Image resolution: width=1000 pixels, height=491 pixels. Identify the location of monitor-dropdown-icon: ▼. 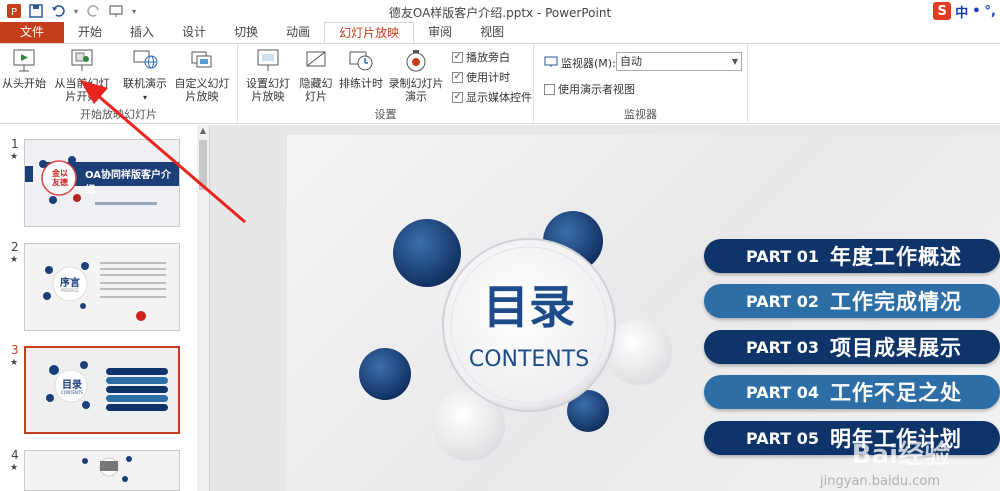
(735, 61).